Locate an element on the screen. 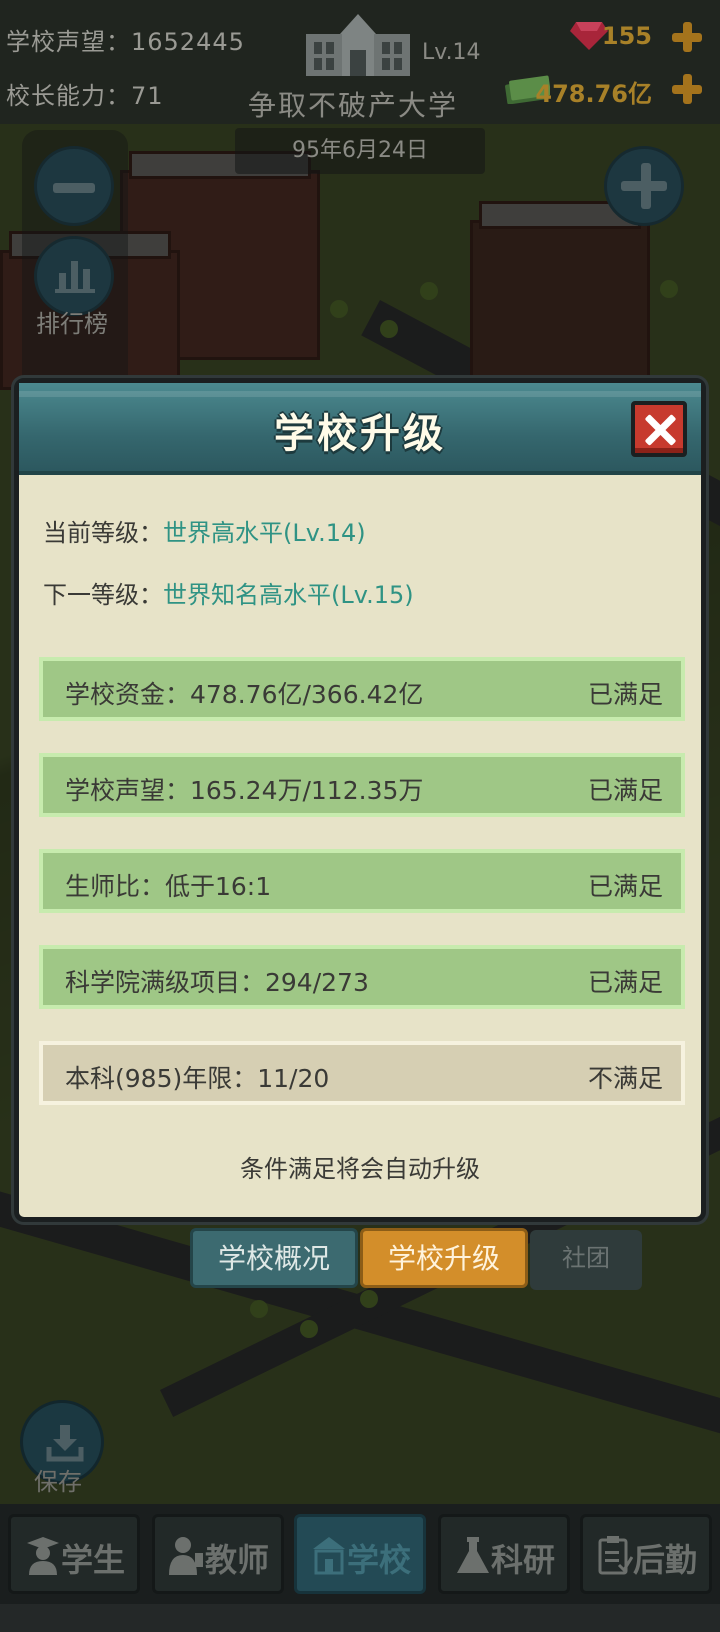  nav-label: 教师 is located at coordinates (237, 1560).